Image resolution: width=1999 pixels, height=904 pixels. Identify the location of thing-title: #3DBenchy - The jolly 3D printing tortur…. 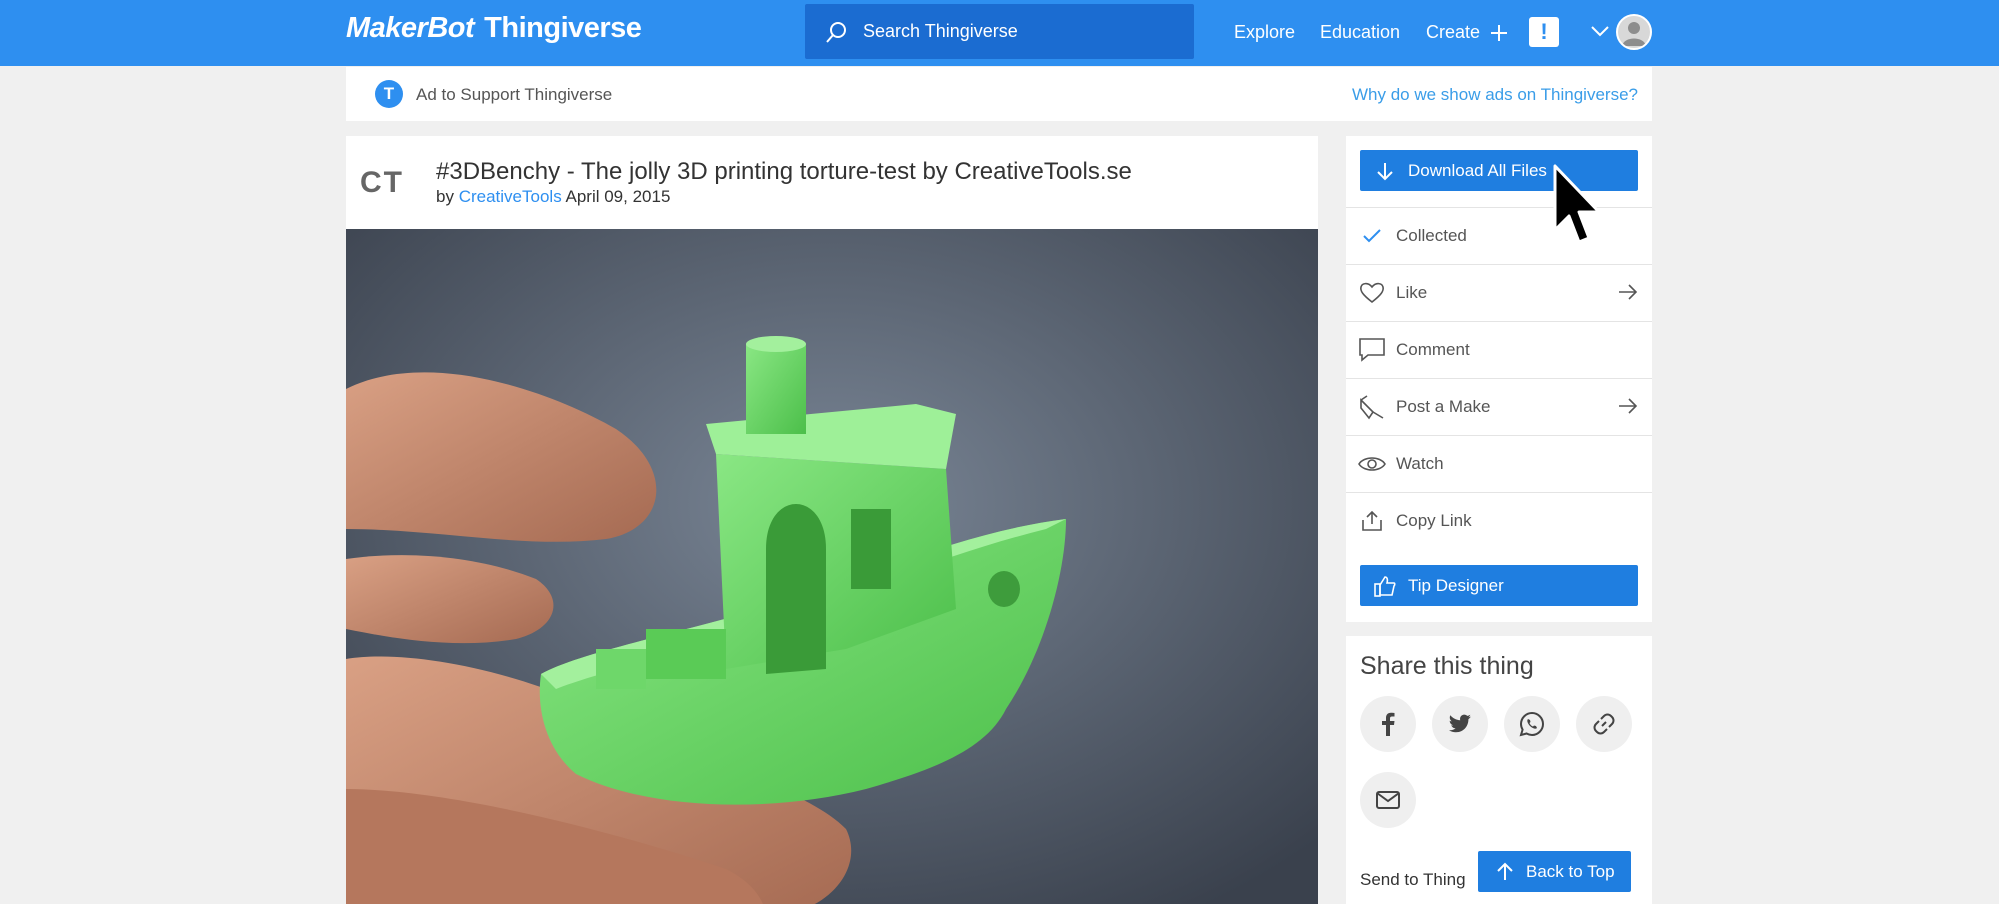
(784, 171).